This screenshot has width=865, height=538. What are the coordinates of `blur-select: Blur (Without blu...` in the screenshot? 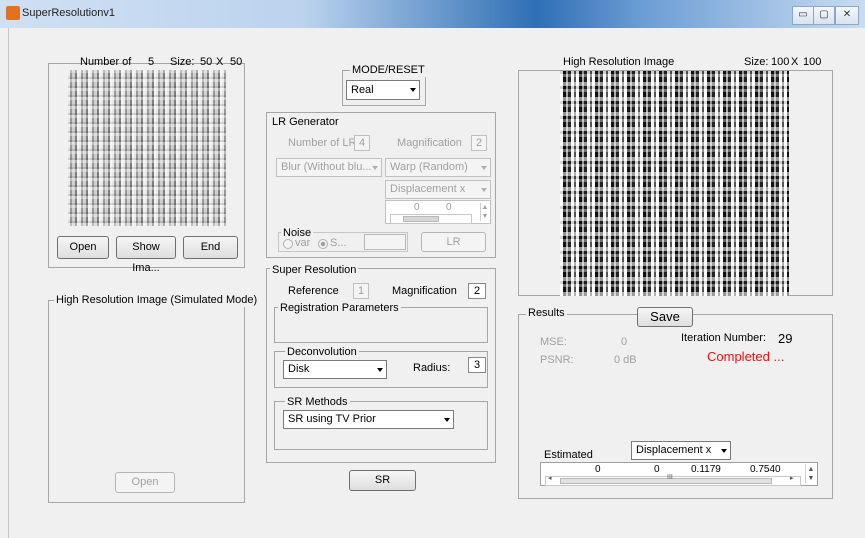 It's located at (329, 167).